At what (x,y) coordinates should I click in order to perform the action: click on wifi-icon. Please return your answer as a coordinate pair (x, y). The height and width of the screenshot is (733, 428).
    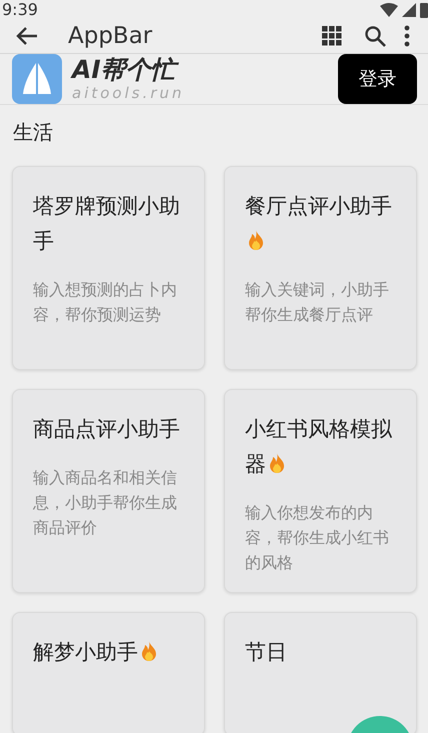
    Looking at the image, I should click on (389, 9).